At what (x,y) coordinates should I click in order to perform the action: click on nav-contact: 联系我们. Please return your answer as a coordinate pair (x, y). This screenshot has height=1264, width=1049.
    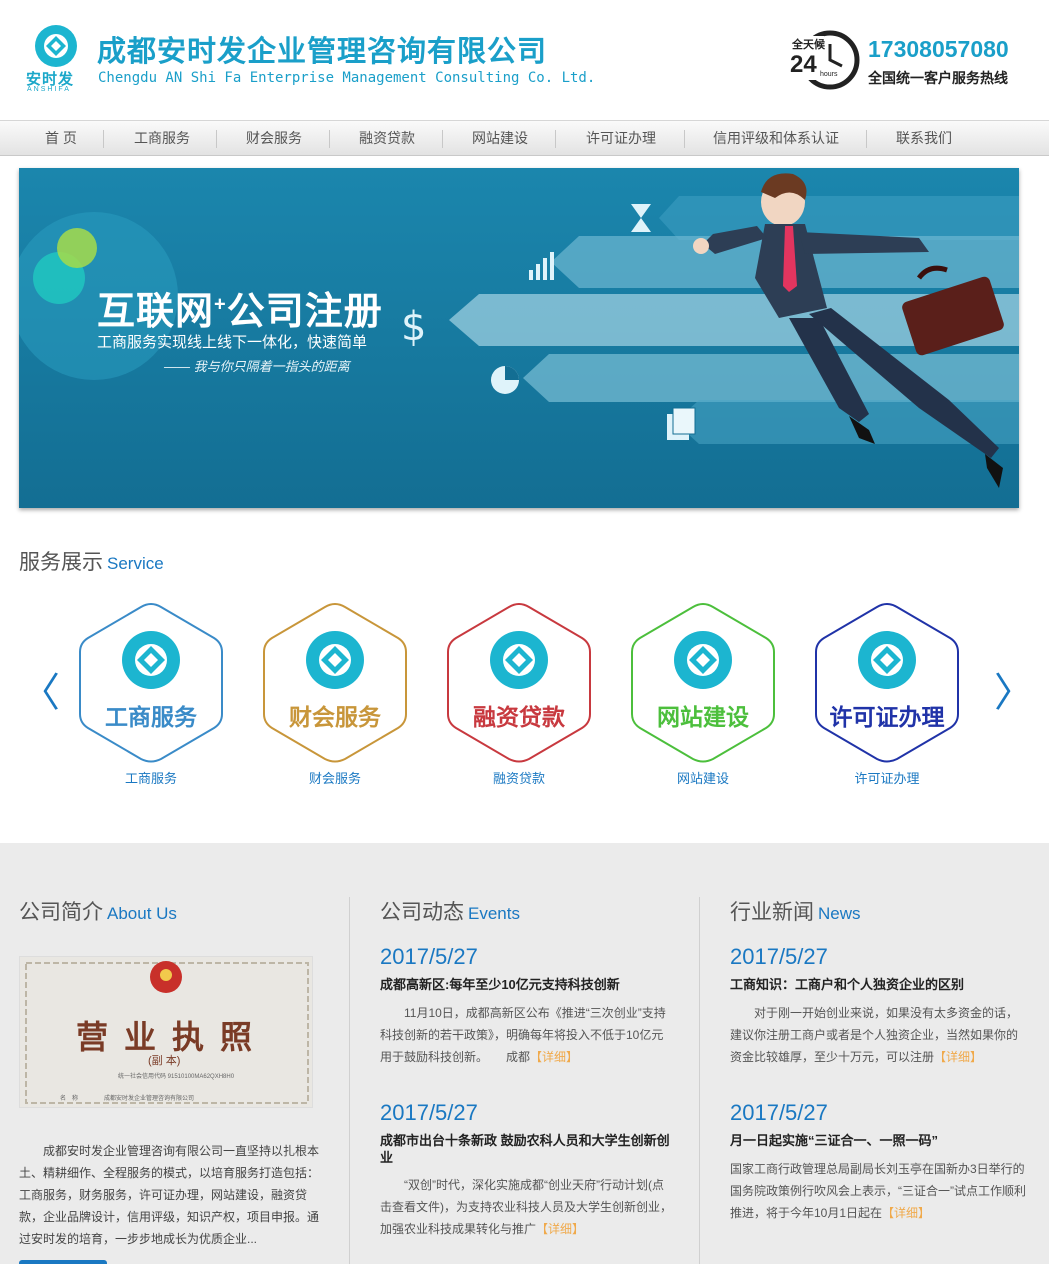
    Looking at the image, I should click on (924, 138).